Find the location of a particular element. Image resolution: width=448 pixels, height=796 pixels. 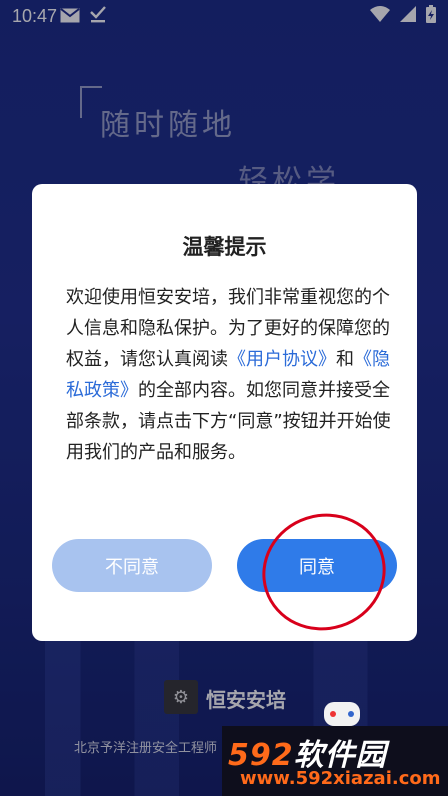

agree-button: 同意 is located at coordinates (317, 565).